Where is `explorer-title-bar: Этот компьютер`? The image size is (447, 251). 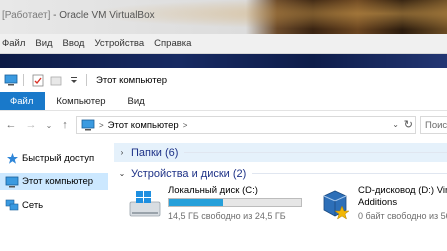
explorer-title-bar: Этот компьютер is located at coordinates (223, 80).